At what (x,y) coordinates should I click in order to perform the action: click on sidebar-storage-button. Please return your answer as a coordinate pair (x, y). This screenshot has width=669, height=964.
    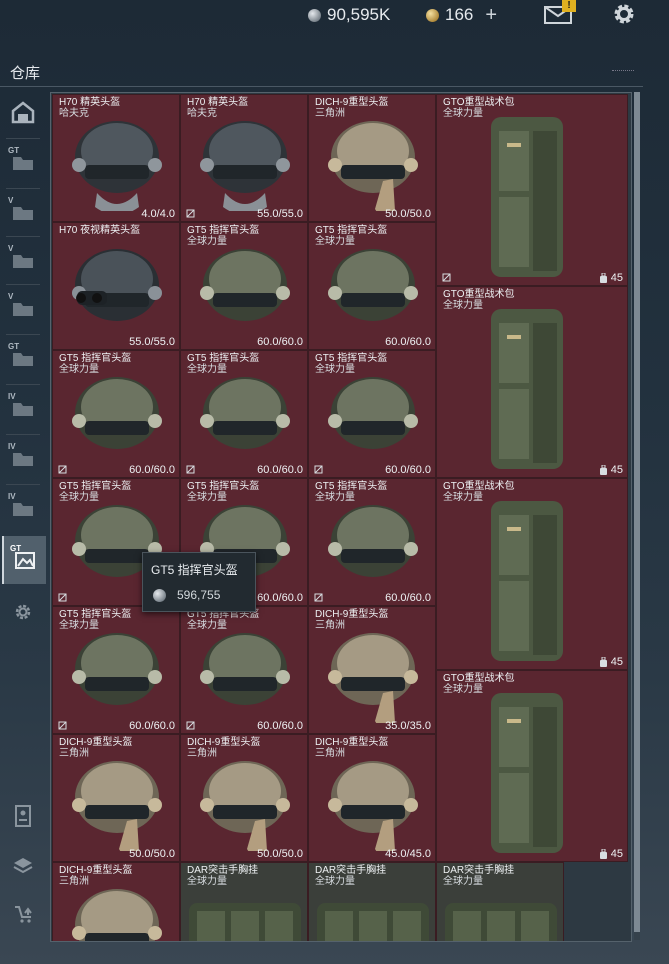
    Looking at the image, I should click on (23, 816).